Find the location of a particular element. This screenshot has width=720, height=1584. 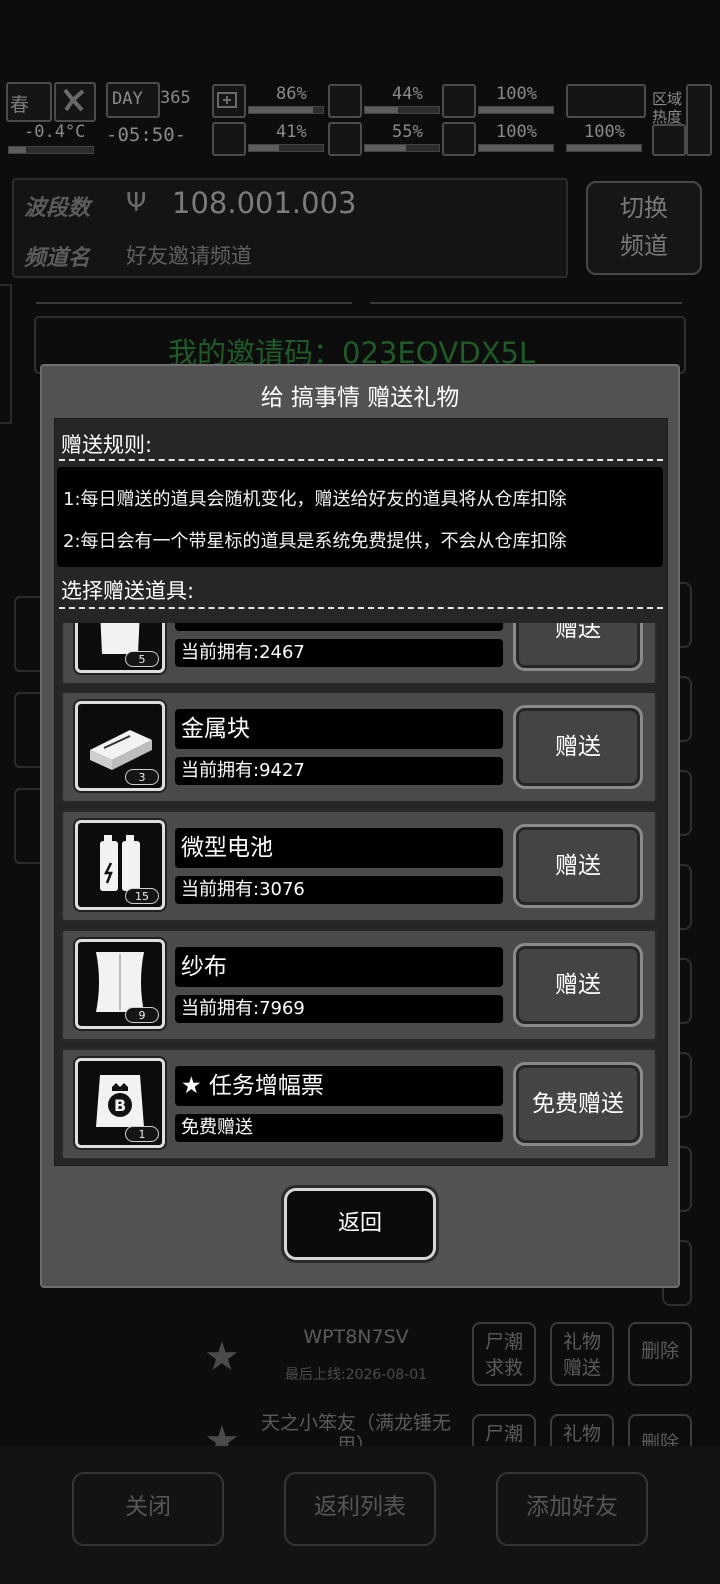

thirst-percent: 55% is located at coordinates (407, 132).